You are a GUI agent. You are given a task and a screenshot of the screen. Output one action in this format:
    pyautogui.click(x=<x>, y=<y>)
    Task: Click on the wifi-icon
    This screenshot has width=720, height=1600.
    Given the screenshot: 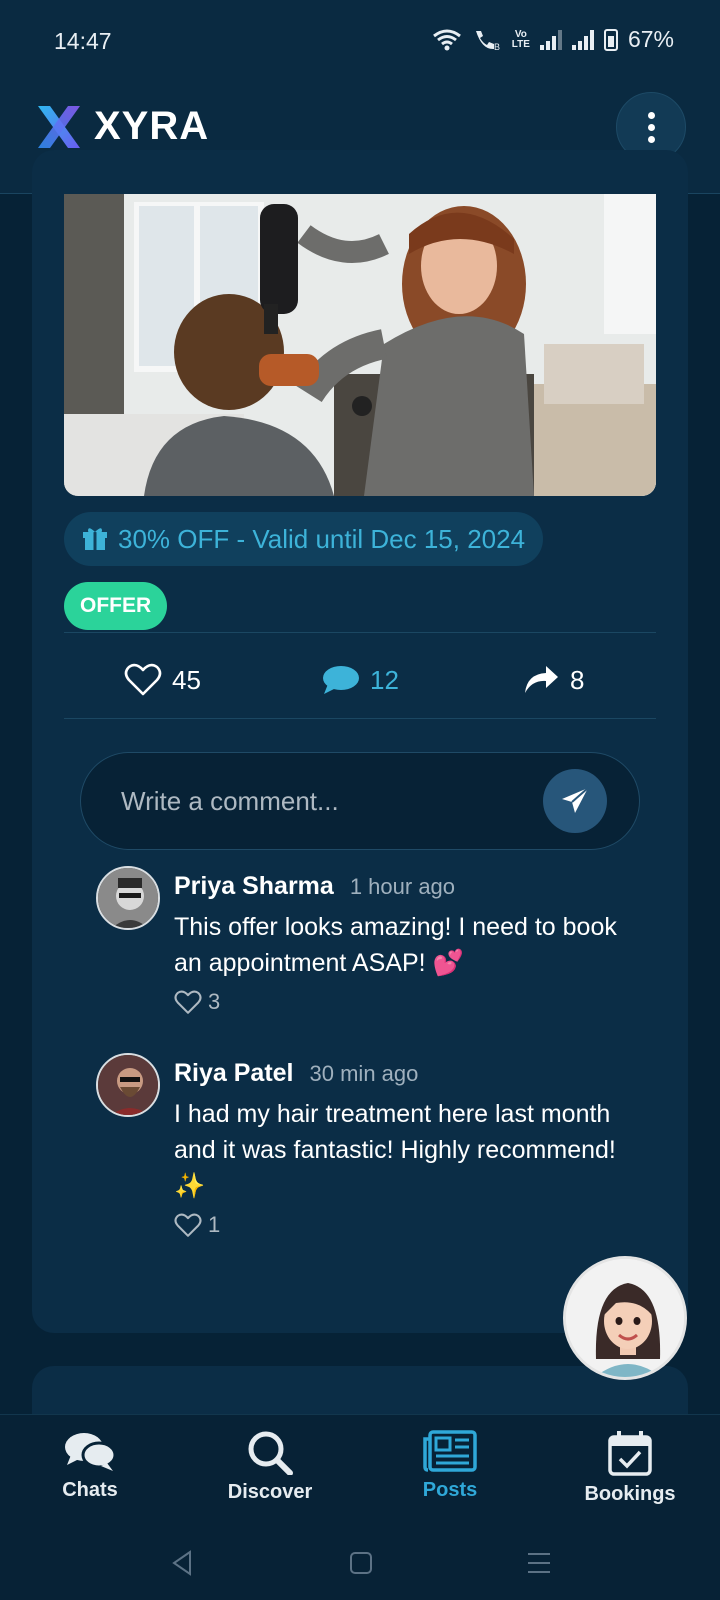 What is the action you would take?
    pyautogui.click(x=446, y=39)
    